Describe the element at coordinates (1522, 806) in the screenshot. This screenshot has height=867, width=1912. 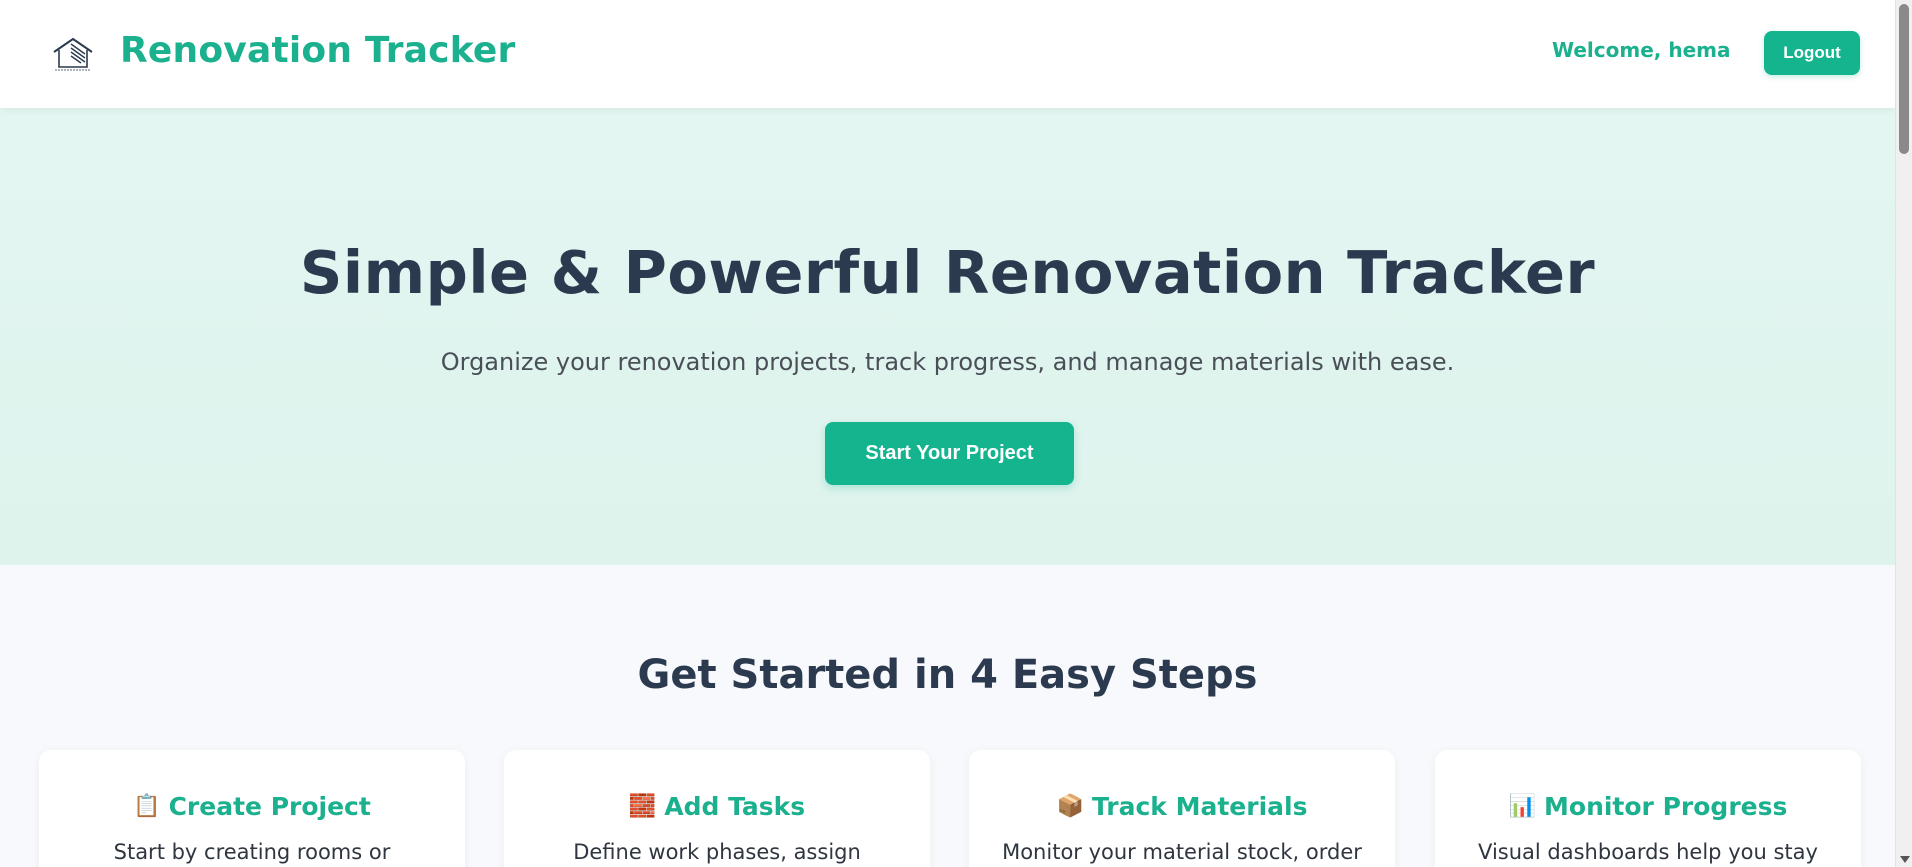
I see `bar-chart-icon: 📊` at that location.